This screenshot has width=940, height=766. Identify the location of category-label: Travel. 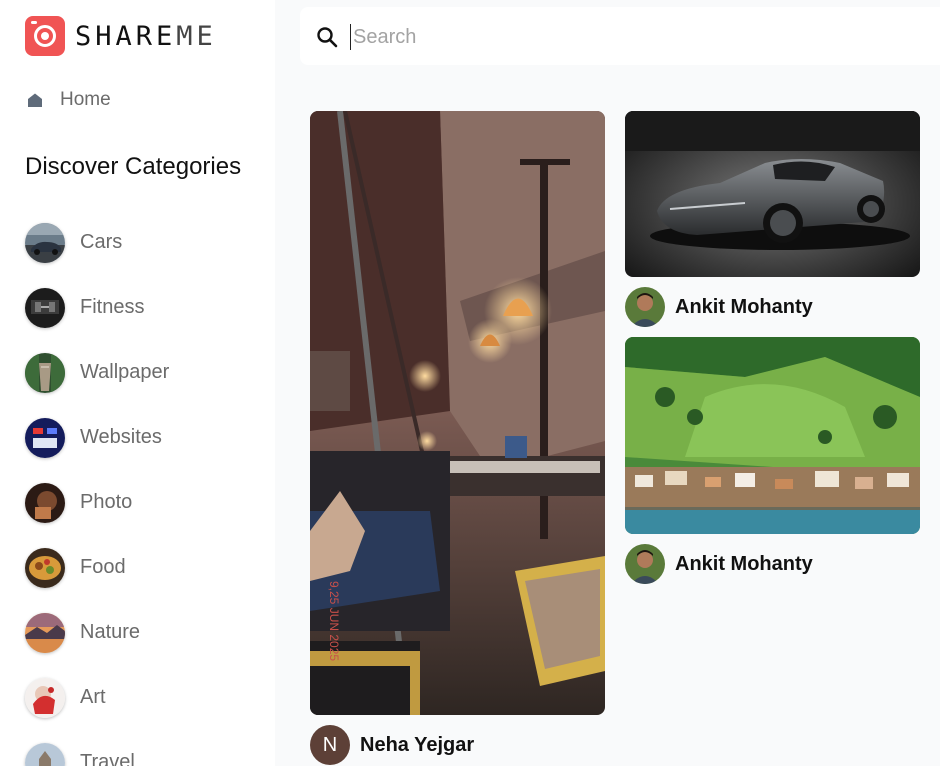
(107, 758).